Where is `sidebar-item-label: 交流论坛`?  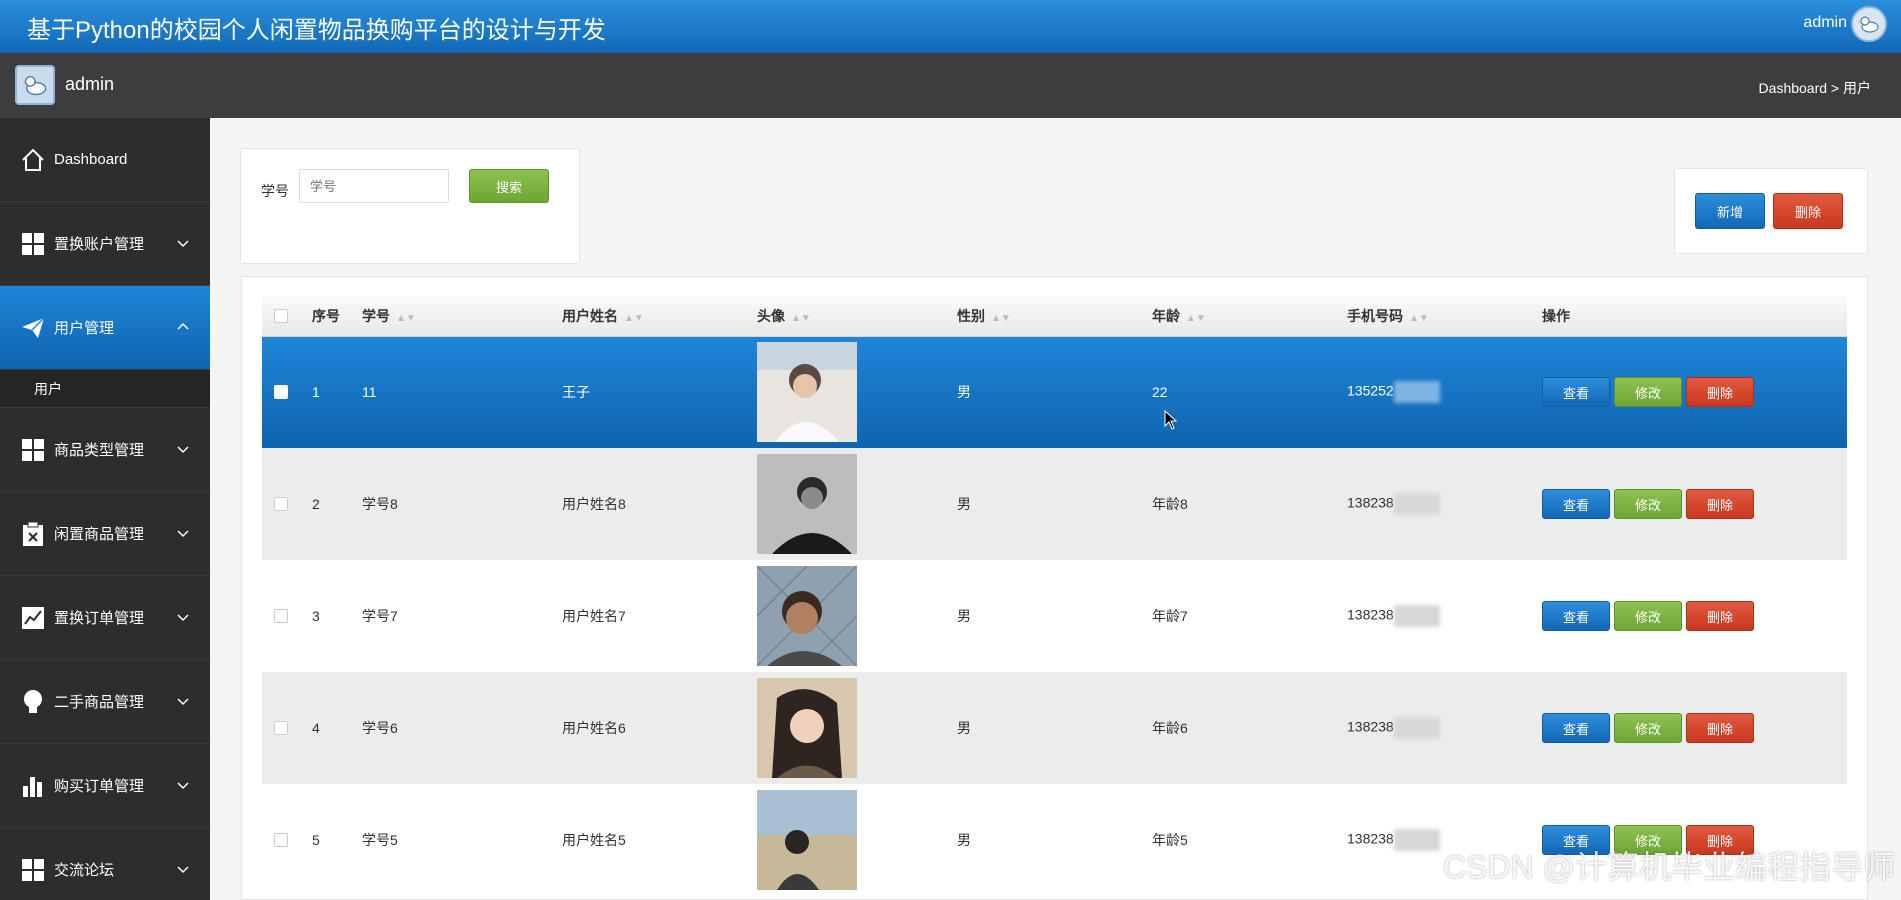 sidebar-item-label: 交流论坛 is located at coordinates (84, 870).